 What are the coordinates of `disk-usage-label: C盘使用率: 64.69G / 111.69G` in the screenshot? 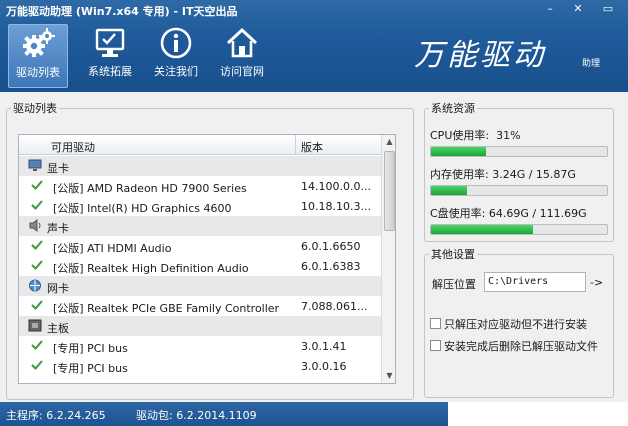 It's located at (508, 213).